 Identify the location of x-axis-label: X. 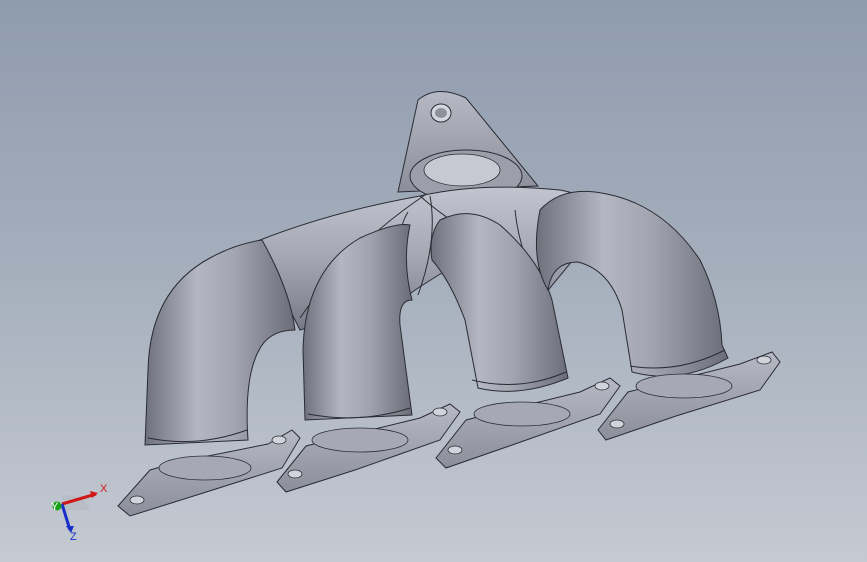
(104, 489).